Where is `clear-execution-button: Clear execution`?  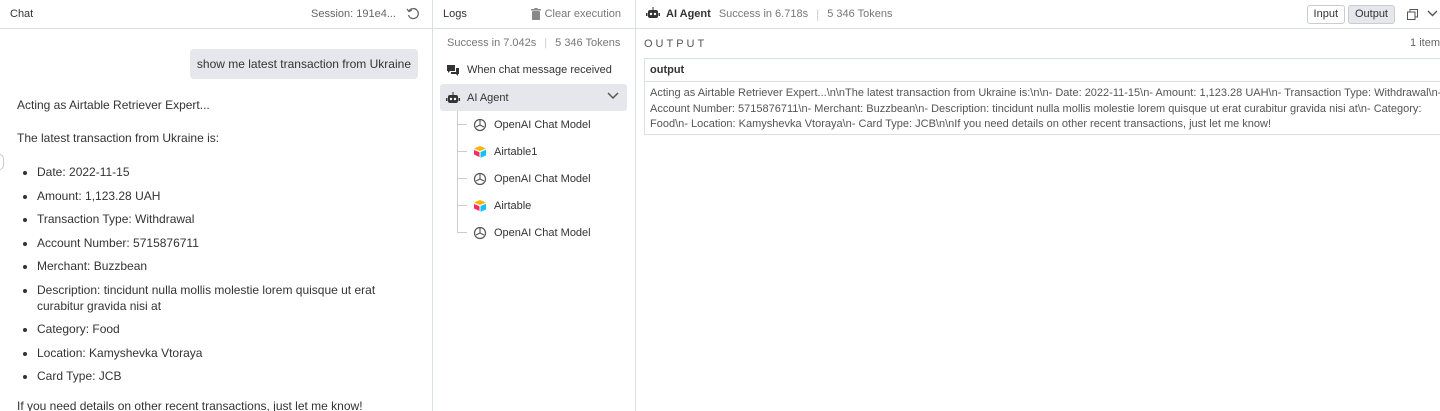
clear-execution-button: Clear execution is located at coordinates (575, 14).